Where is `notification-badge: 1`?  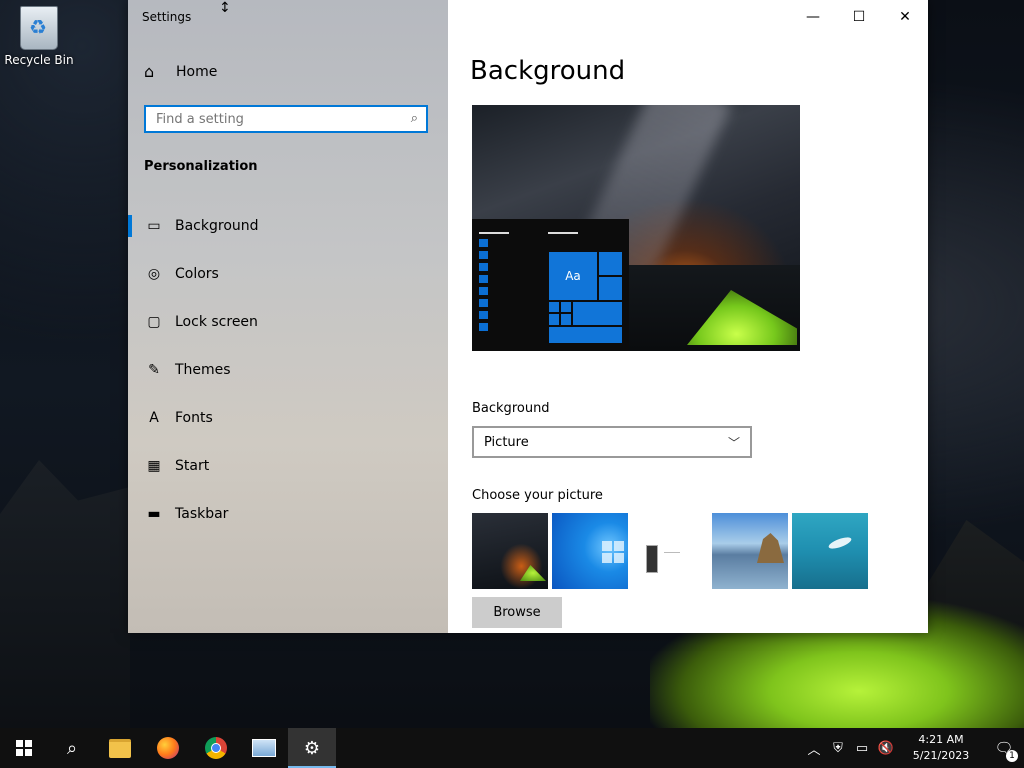
notification-badge: 1 is located at coordinates (1012, 756).